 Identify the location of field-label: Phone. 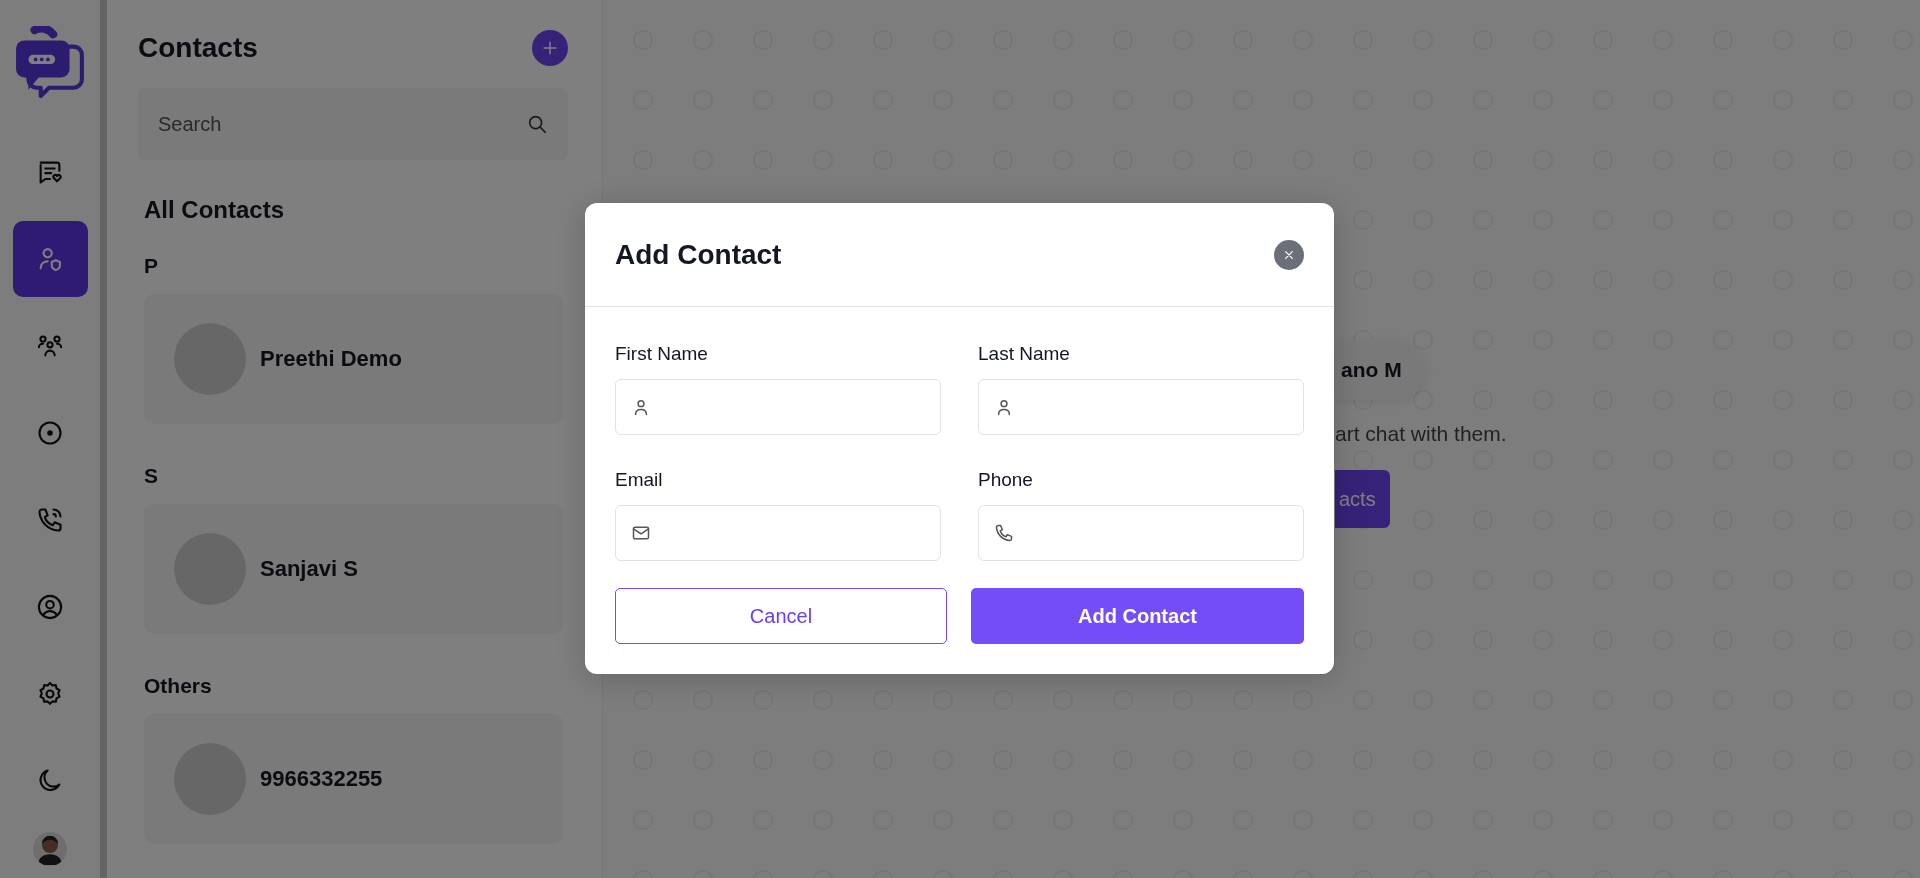
(1006, 480).